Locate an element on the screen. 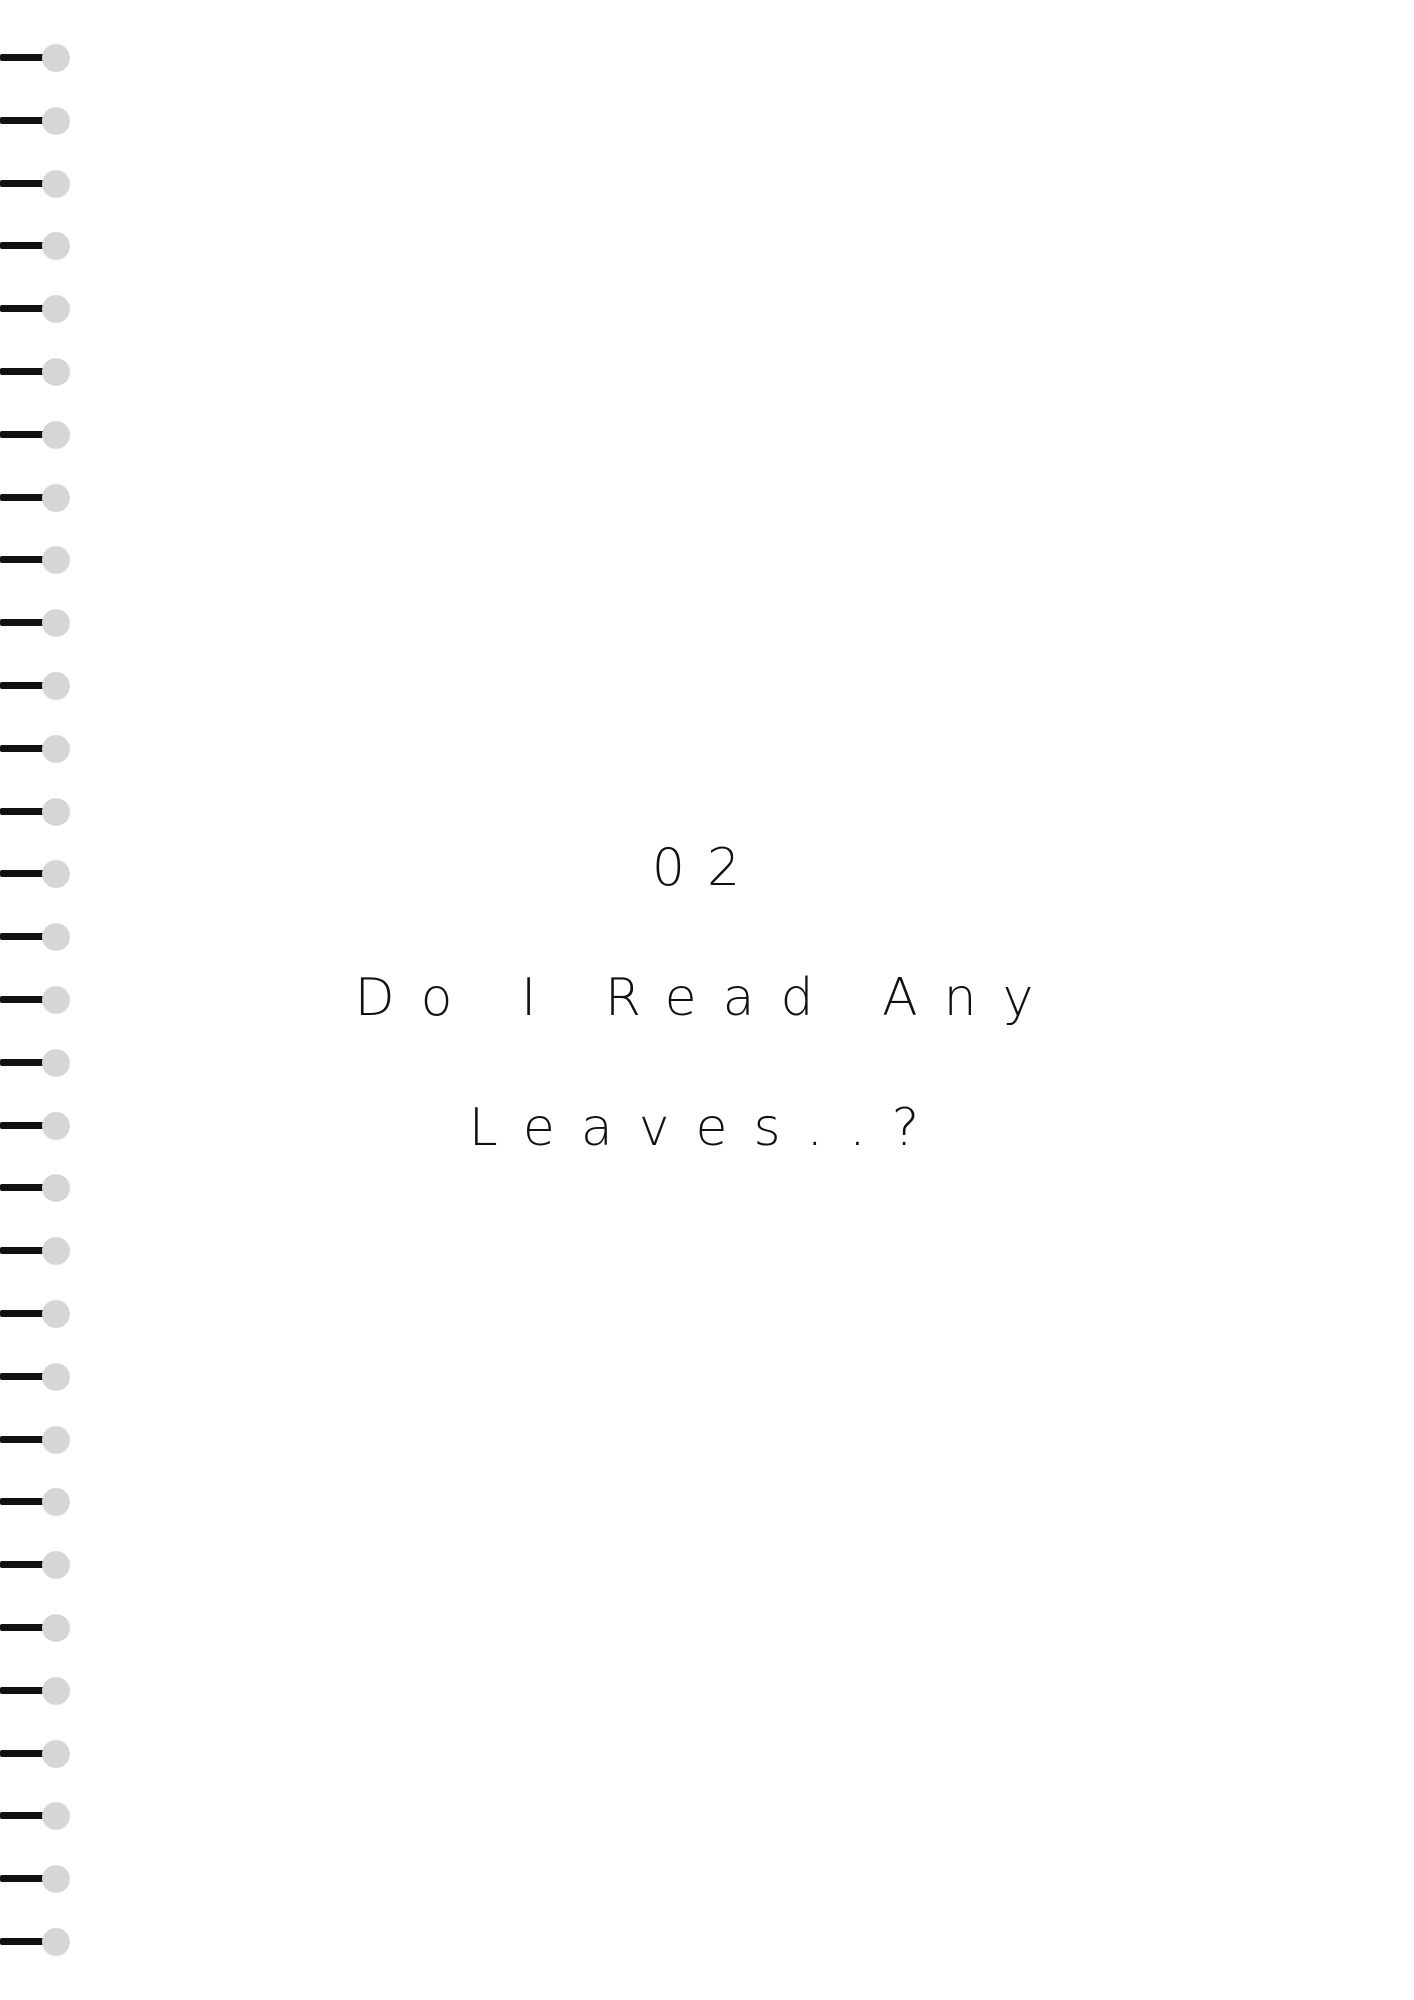 This screenshot has height=2000, width=1414. spiral-binding is located at coordinates (40, 1000).